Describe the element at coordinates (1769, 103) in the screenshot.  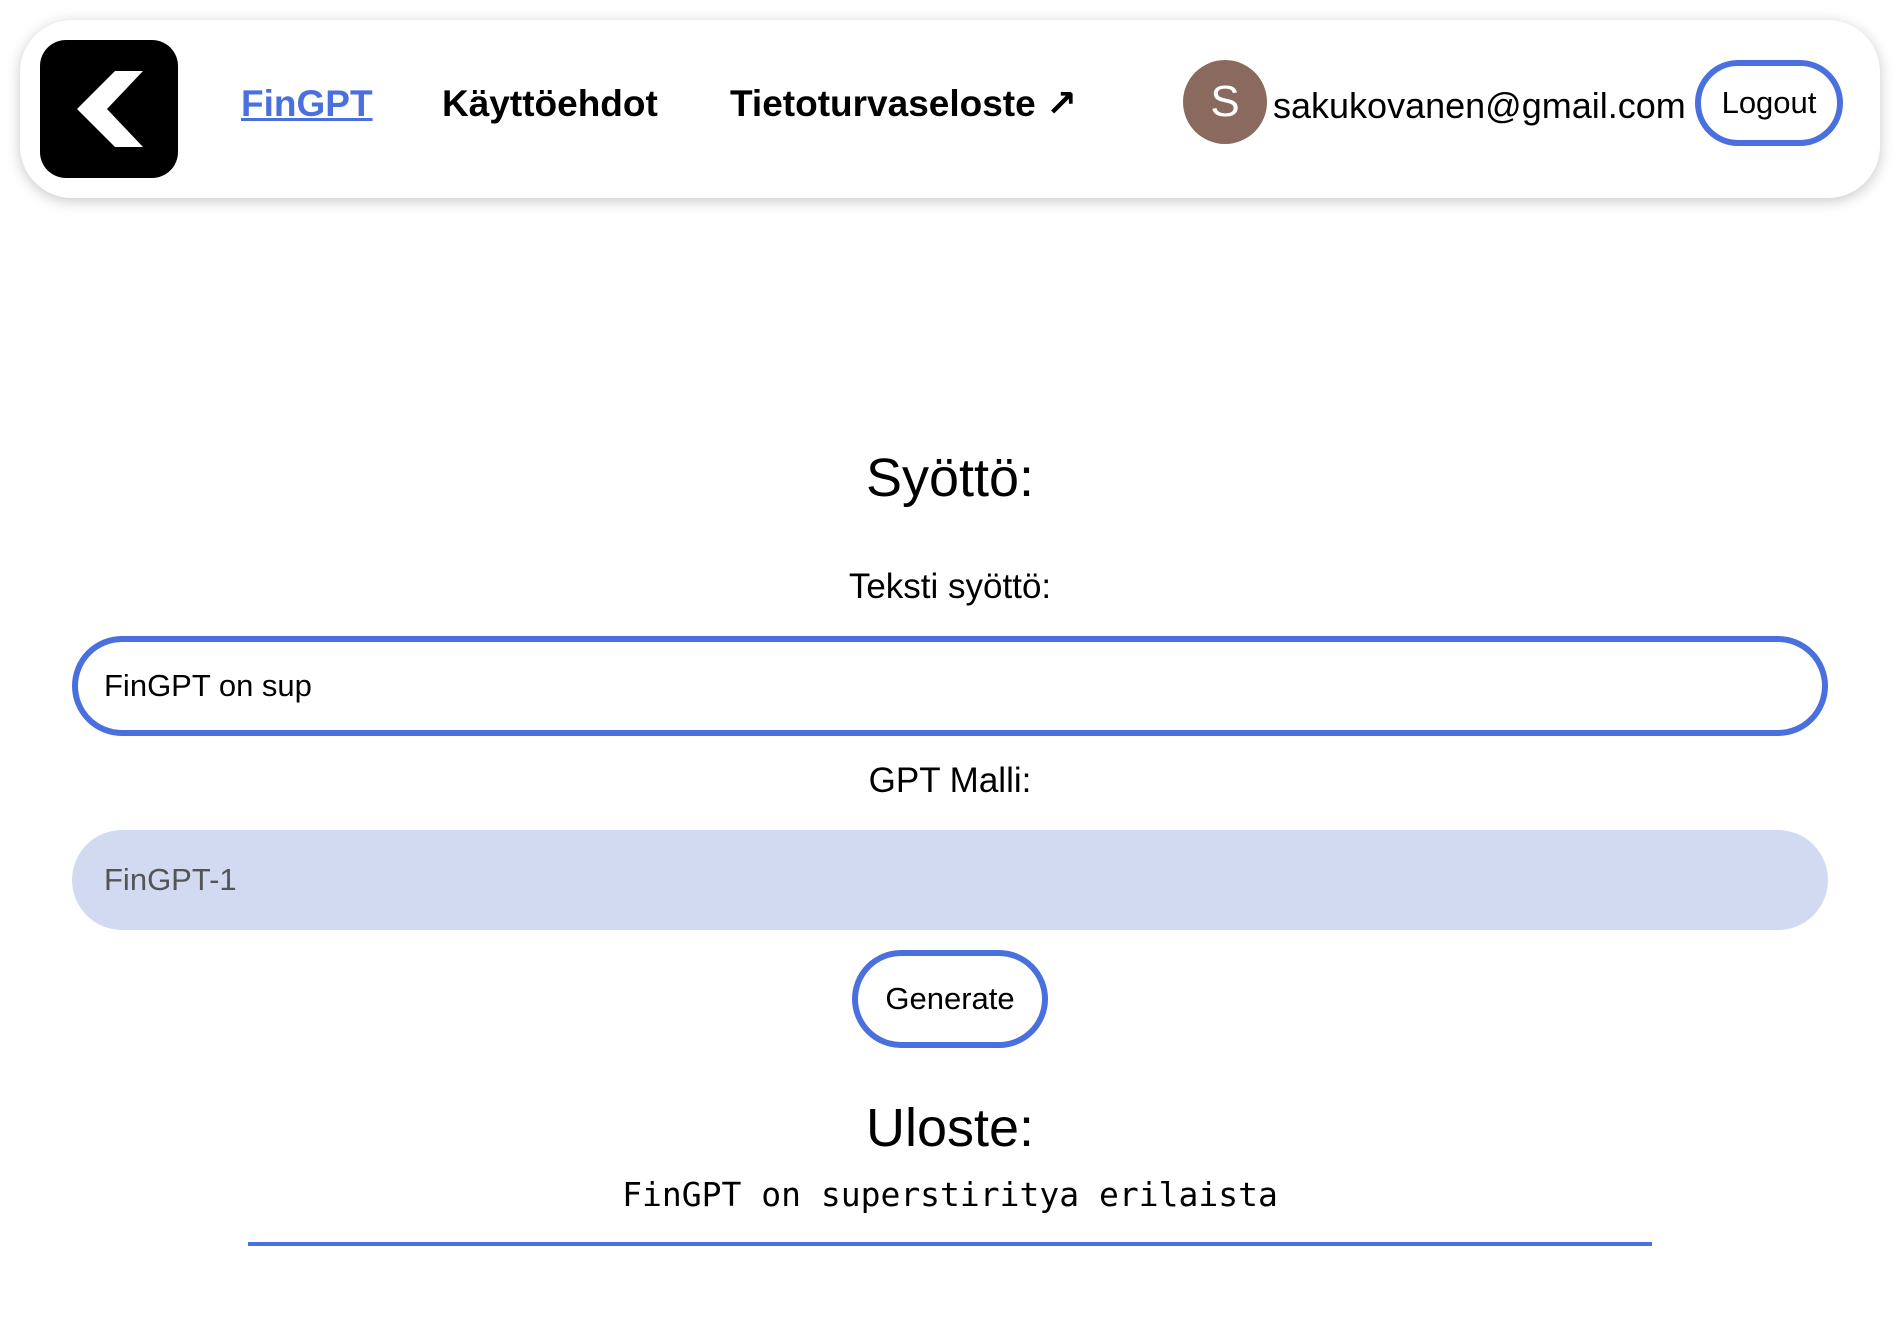
I see `logout-button: Logout` at that location.